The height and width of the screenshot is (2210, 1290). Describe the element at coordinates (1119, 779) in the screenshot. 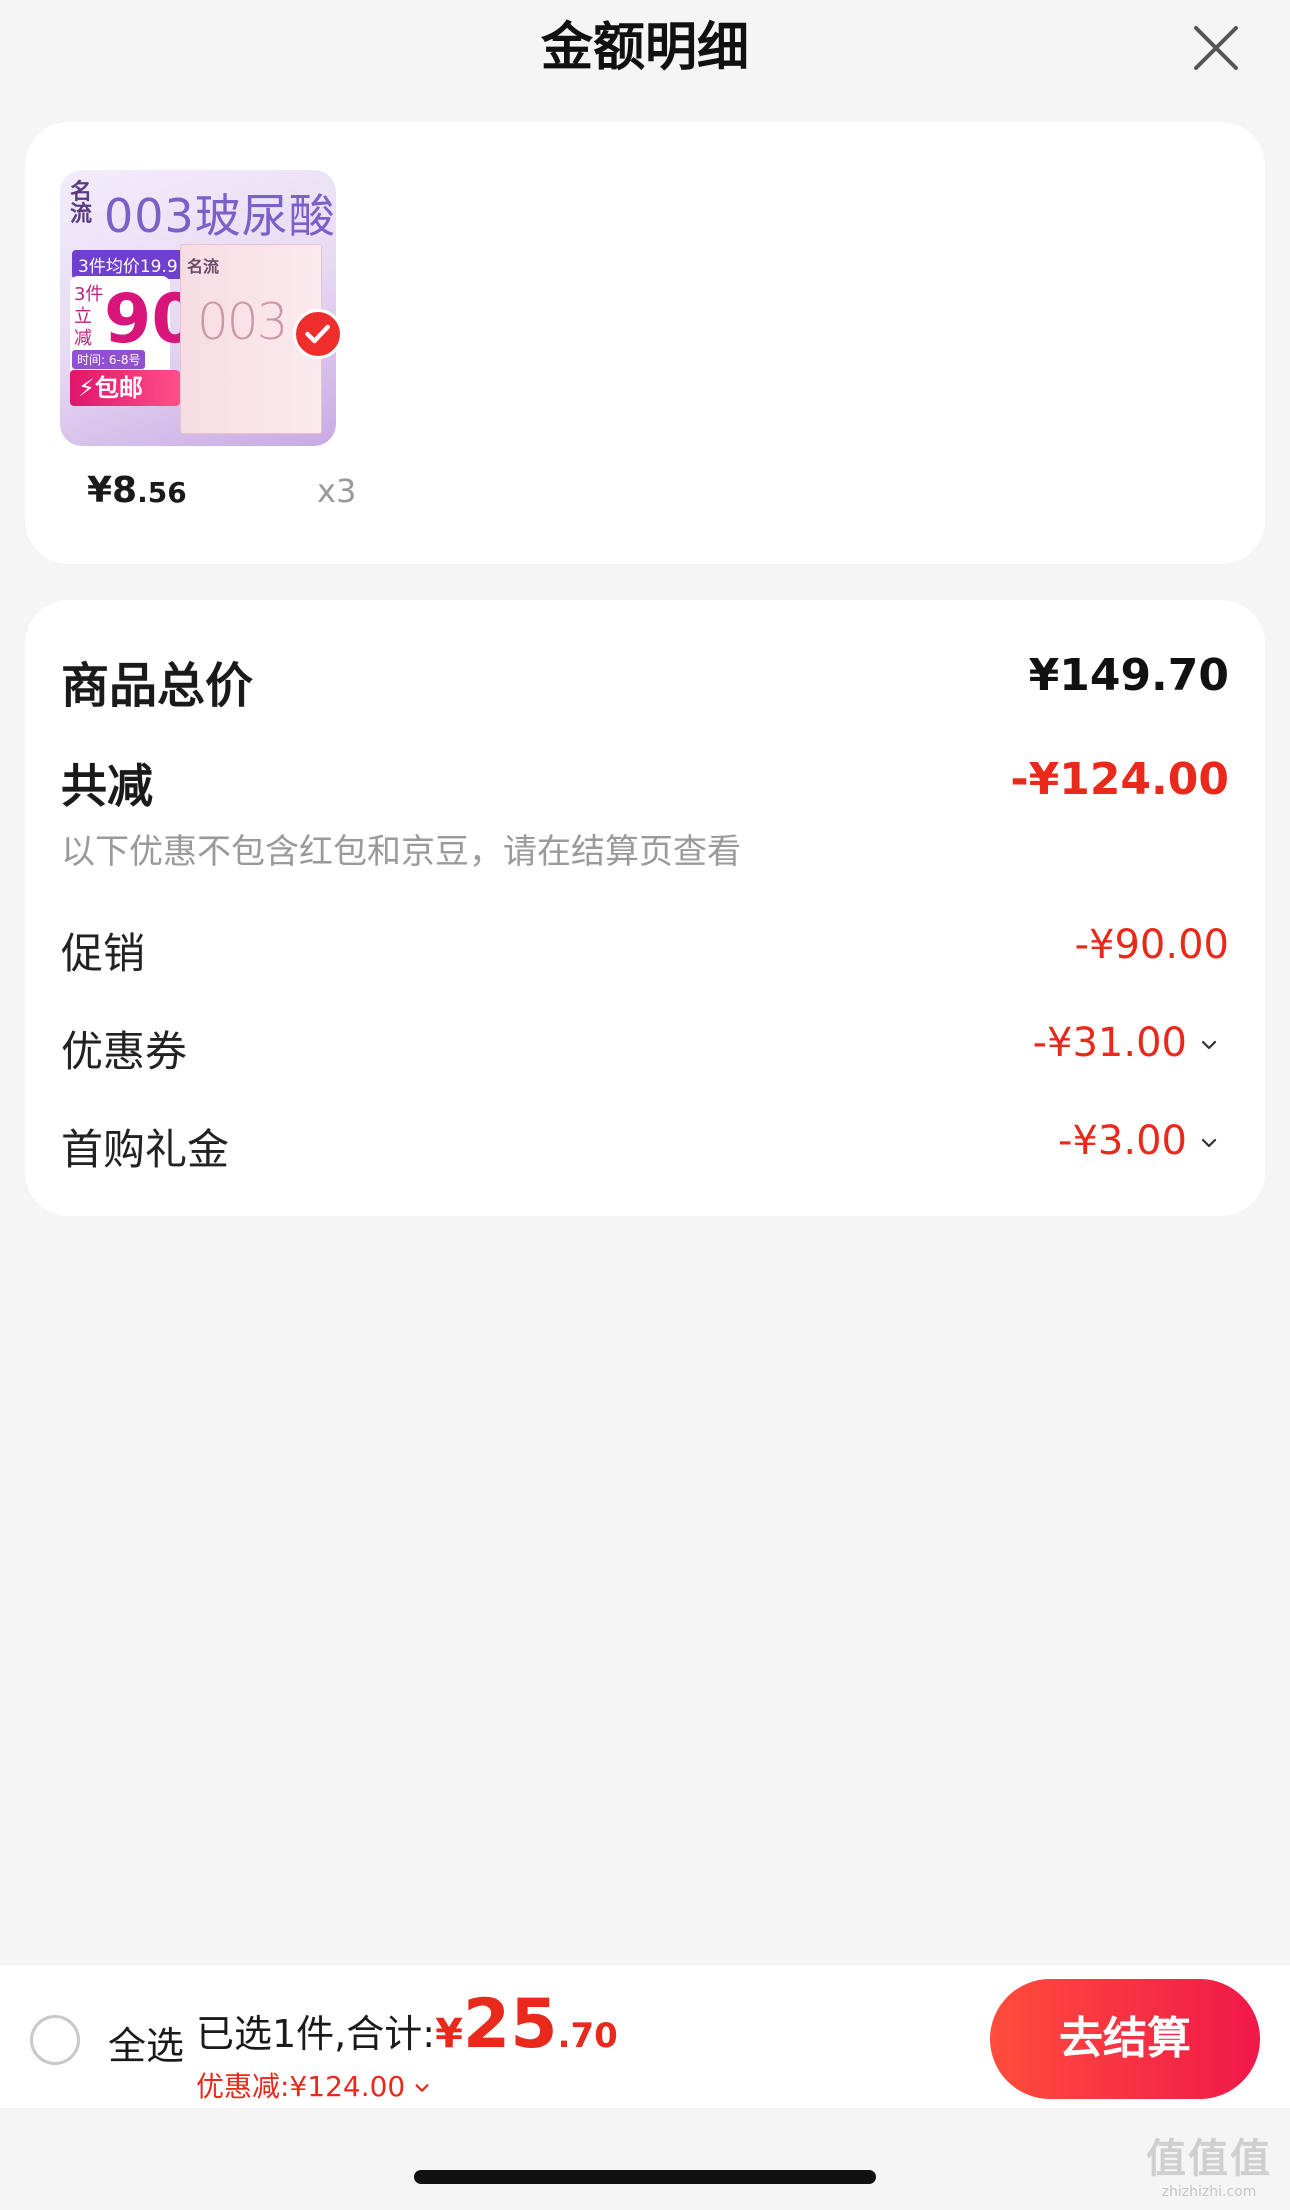

I see `discount-value: -¥124.00` at that location.